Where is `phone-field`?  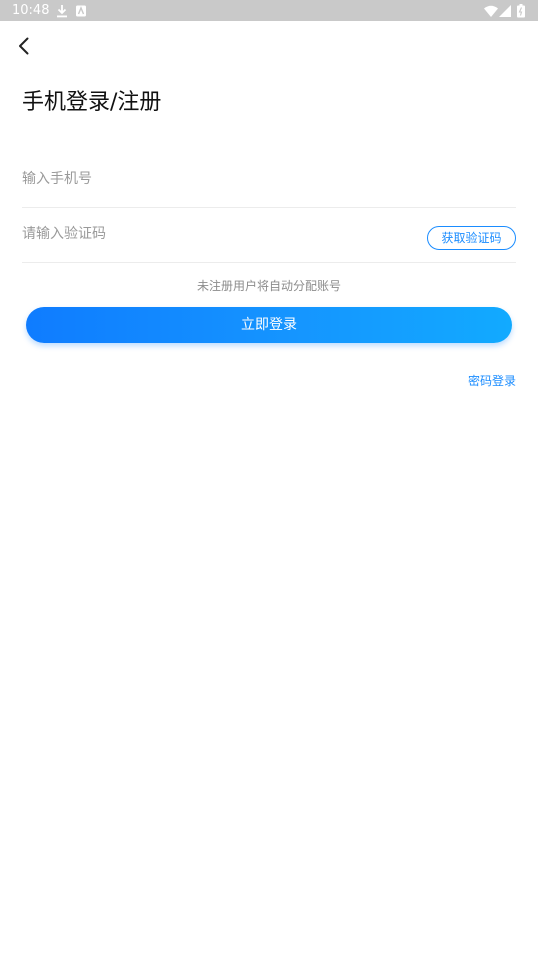
phone-field is located at coordinates (269, 180).